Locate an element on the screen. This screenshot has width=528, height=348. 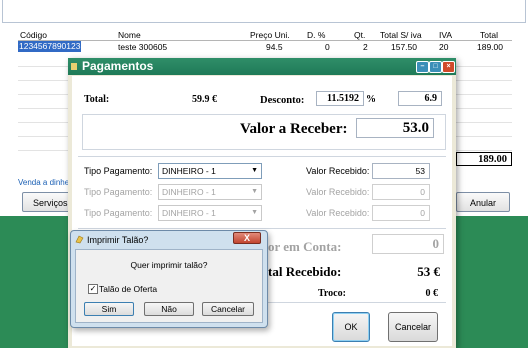
anular-button: Anular is located at coordinates (483, 202).